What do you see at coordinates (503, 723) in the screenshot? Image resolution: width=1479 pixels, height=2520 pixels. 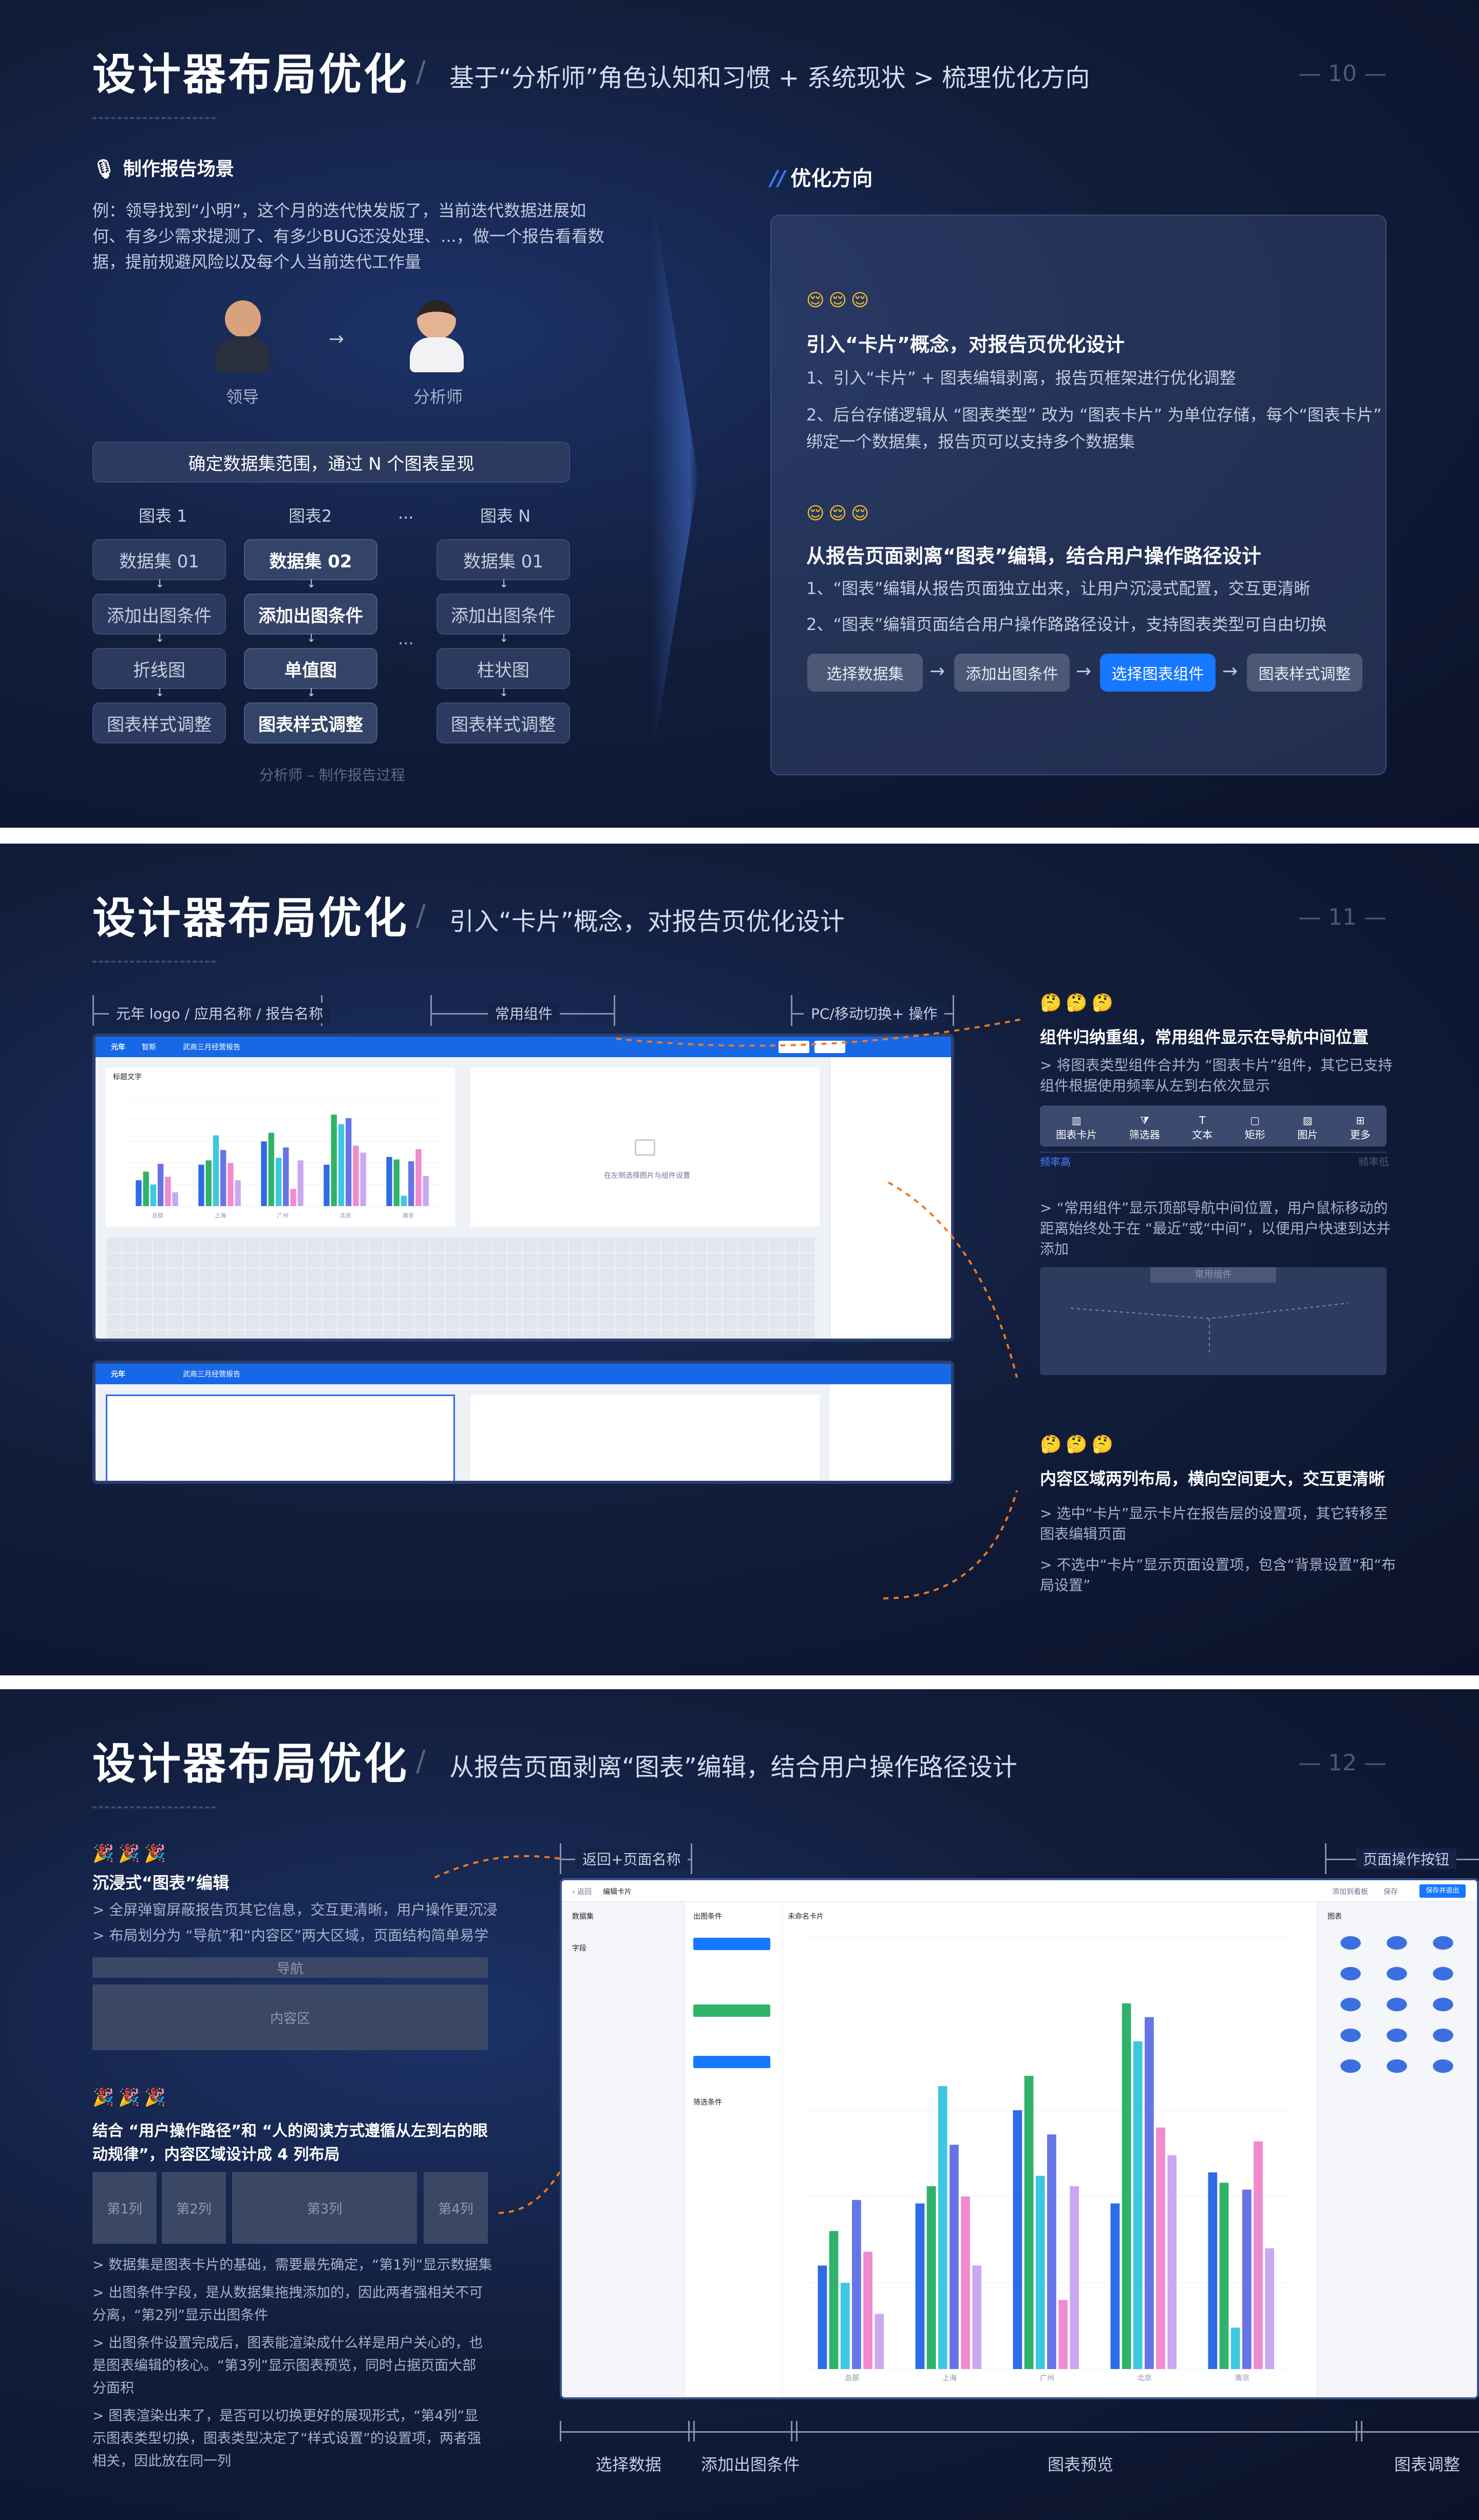 I see `flow-step-3-4: 图表样式调整` at bounding box center [503, 723].